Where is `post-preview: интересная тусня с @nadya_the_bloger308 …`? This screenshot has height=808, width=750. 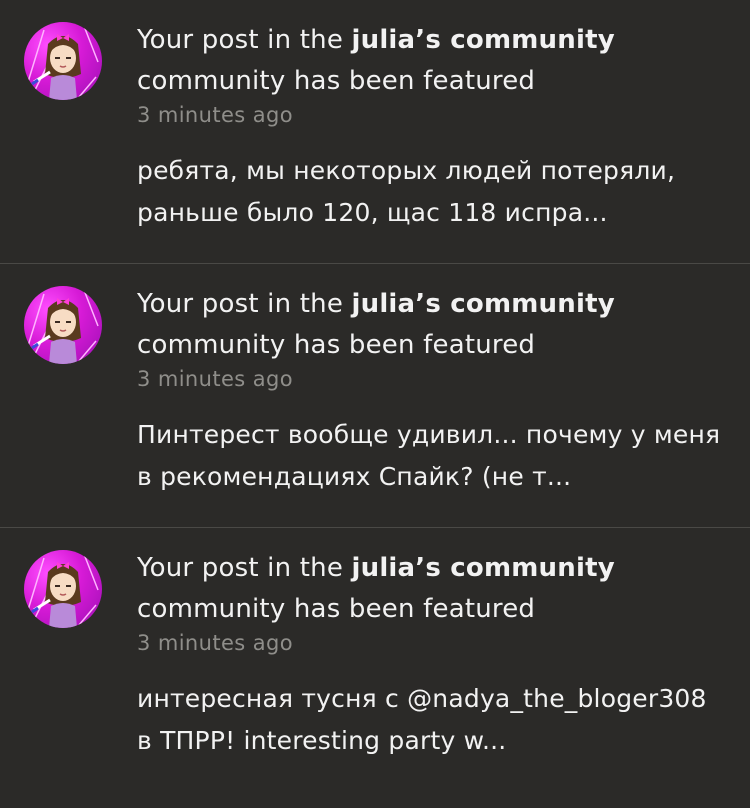
post-preview: интересная тусня с @nadya_the_bloger308 … is located at coordinates (432, 720).